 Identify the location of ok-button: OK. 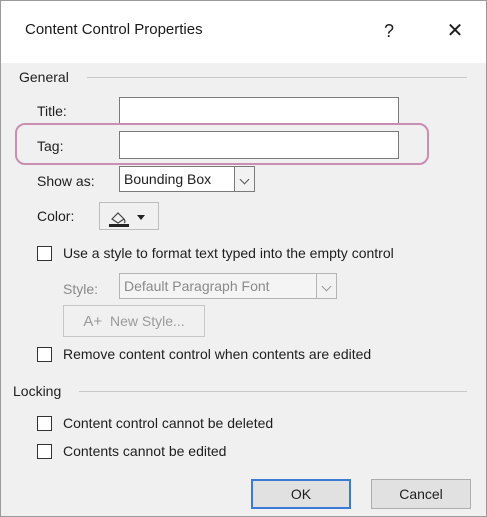
(301, 494).